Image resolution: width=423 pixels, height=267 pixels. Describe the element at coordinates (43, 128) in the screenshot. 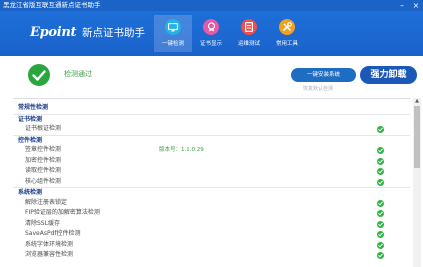

I see `check-item-label: 证书根证检测` at that location.